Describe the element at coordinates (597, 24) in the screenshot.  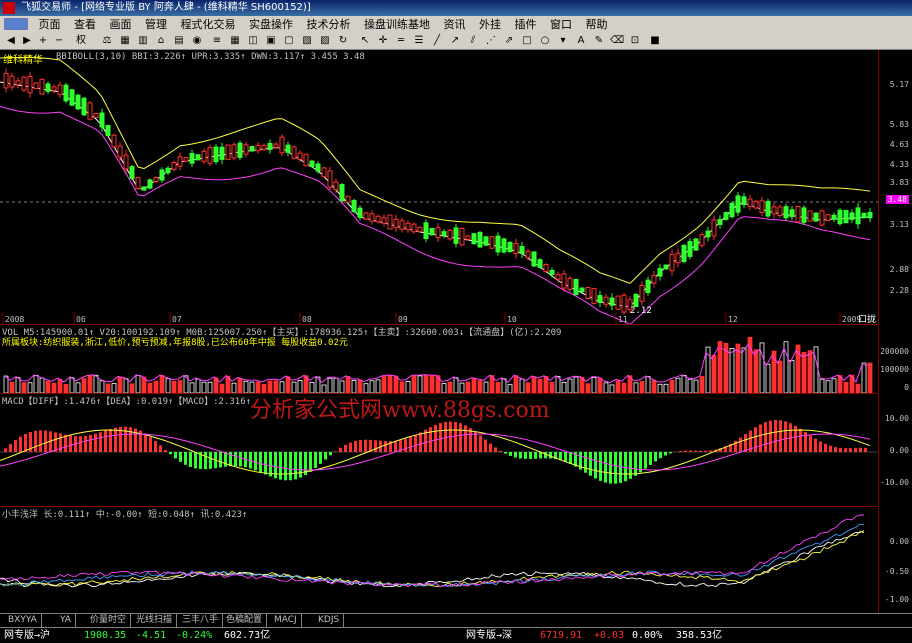
I see `menu-item-help: 帮助` at that location.